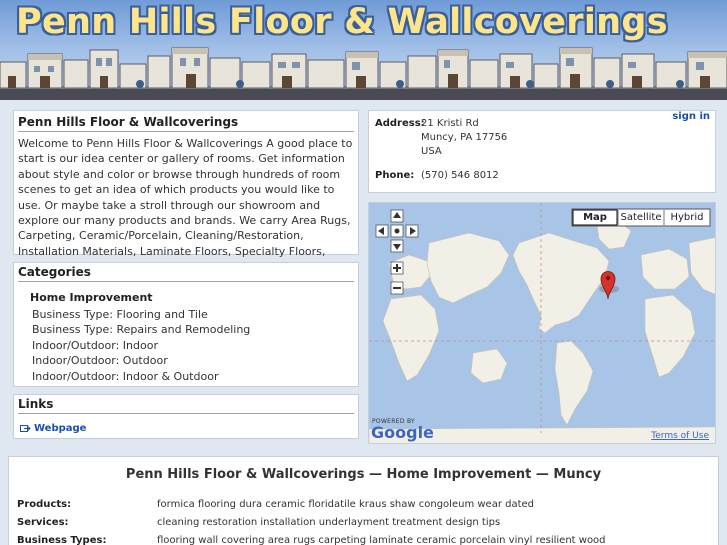  I want to click on address-line-2: Muncy, PA 17756, so click(464, 137).